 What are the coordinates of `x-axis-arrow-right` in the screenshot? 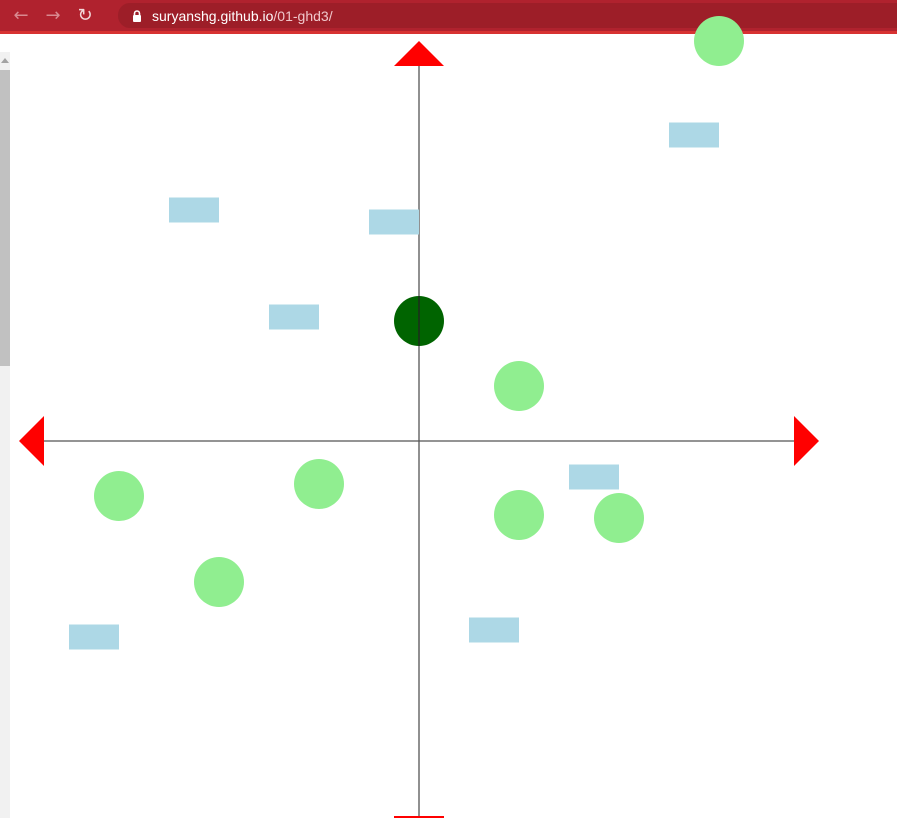 It's located at (806, 441).